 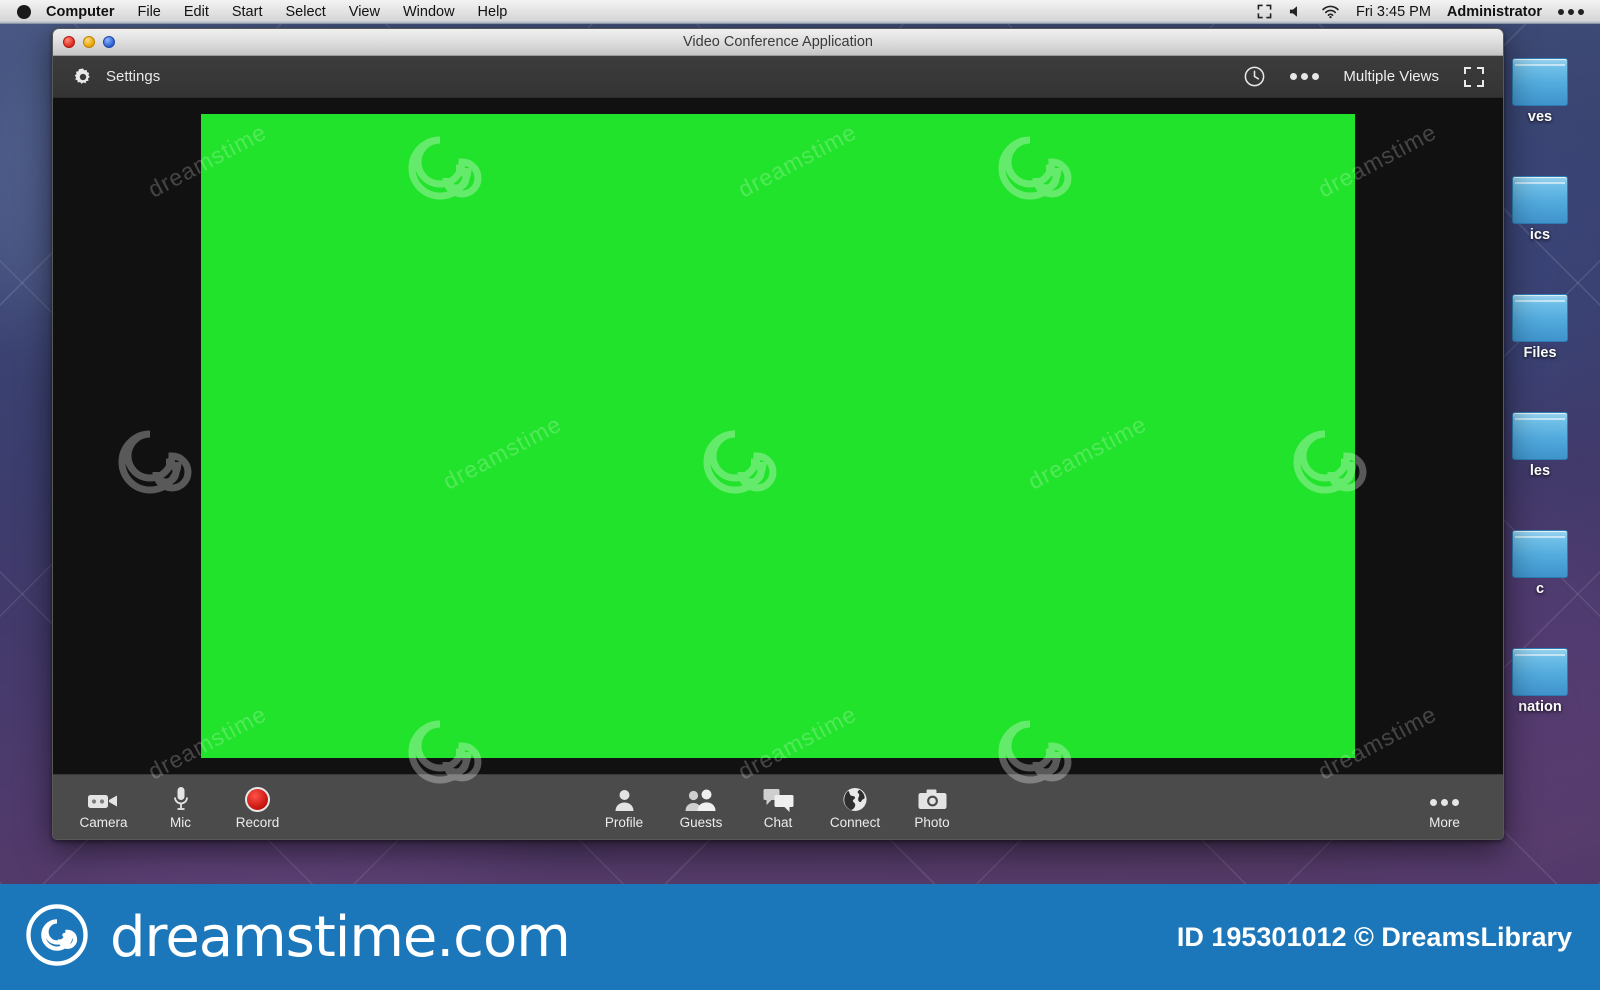 What do you see at coordinates (181, 799) in the screenshot?
I see `microphone-icon` at bounding box center [181, 799].